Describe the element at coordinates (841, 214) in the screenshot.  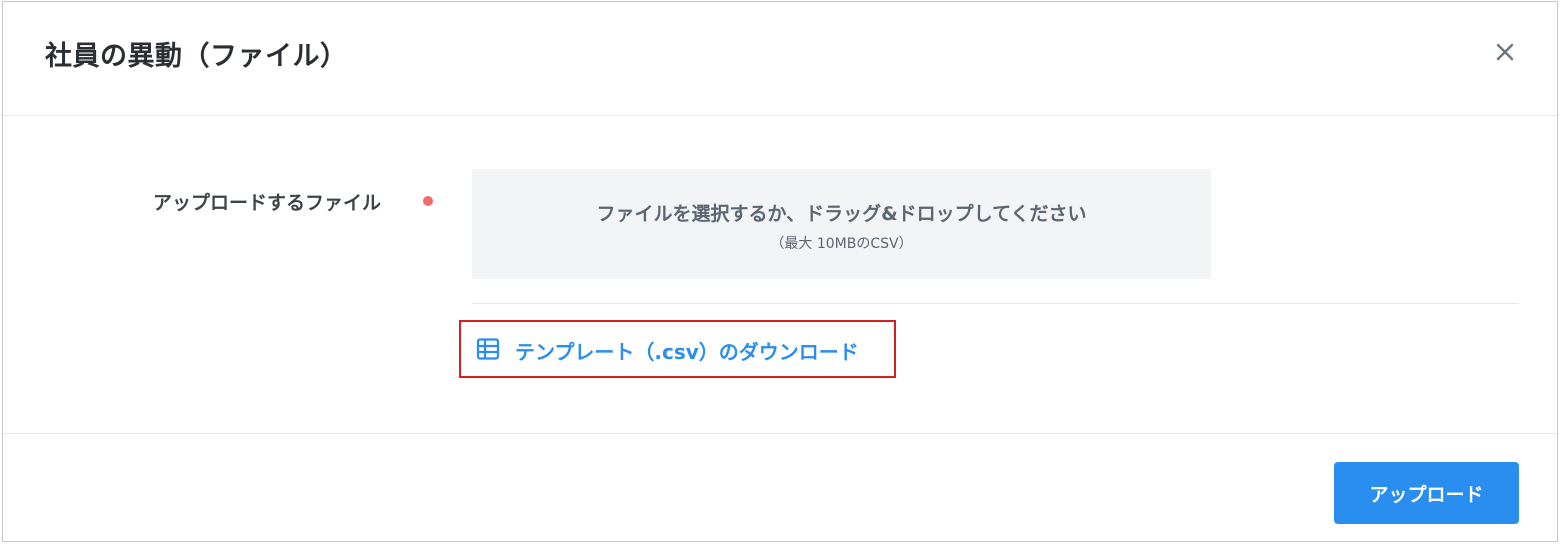
I see `dropzone-instruction: ファイルを選択するか、ドラッグ&ドロップしてください` at that location.